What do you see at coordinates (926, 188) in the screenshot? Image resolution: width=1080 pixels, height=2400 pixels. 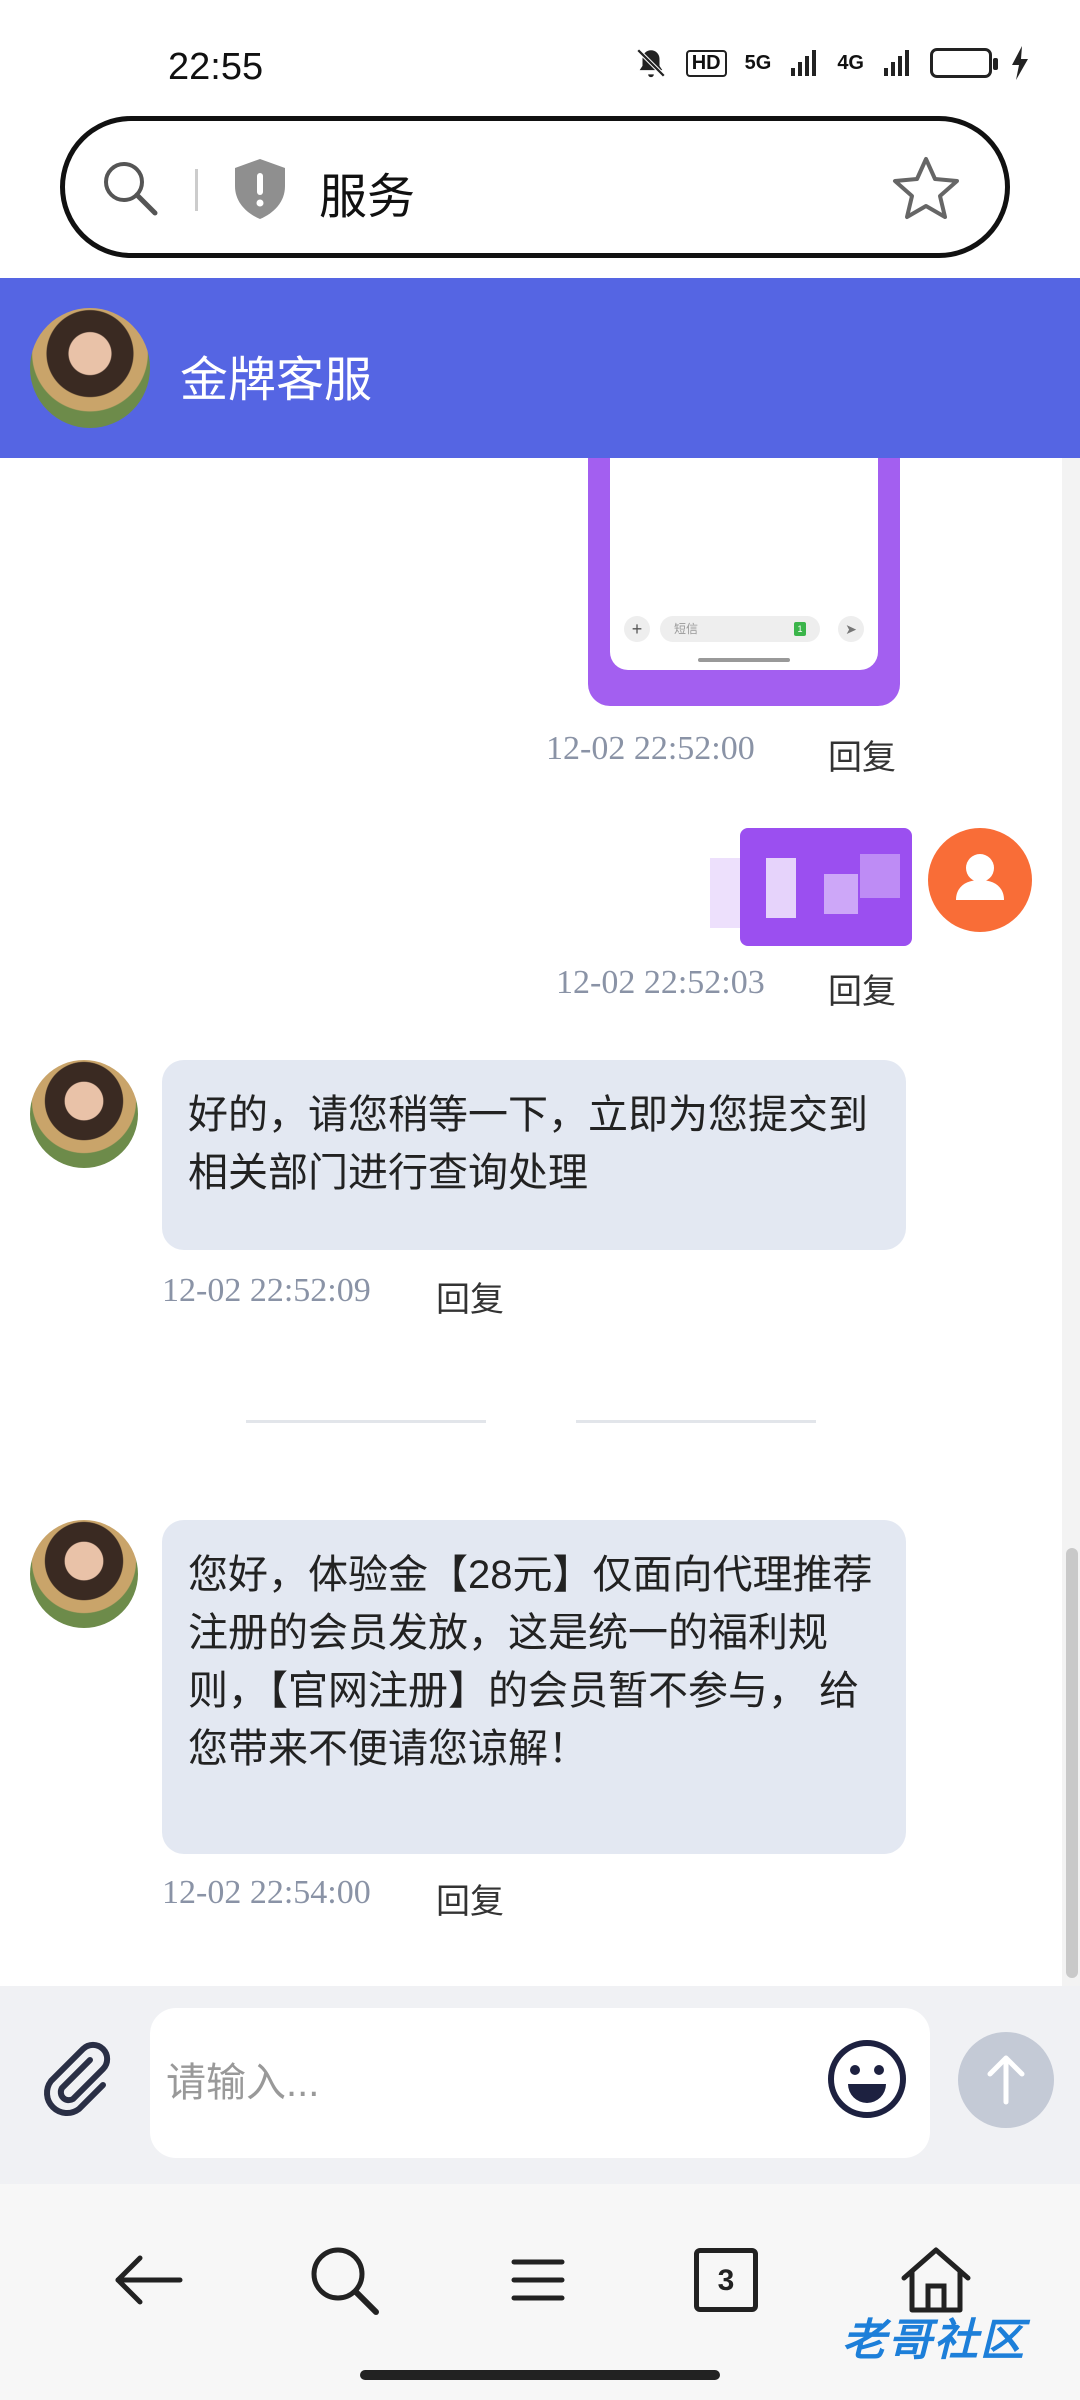 I see `star-icon` at bounding box center [926, 188].